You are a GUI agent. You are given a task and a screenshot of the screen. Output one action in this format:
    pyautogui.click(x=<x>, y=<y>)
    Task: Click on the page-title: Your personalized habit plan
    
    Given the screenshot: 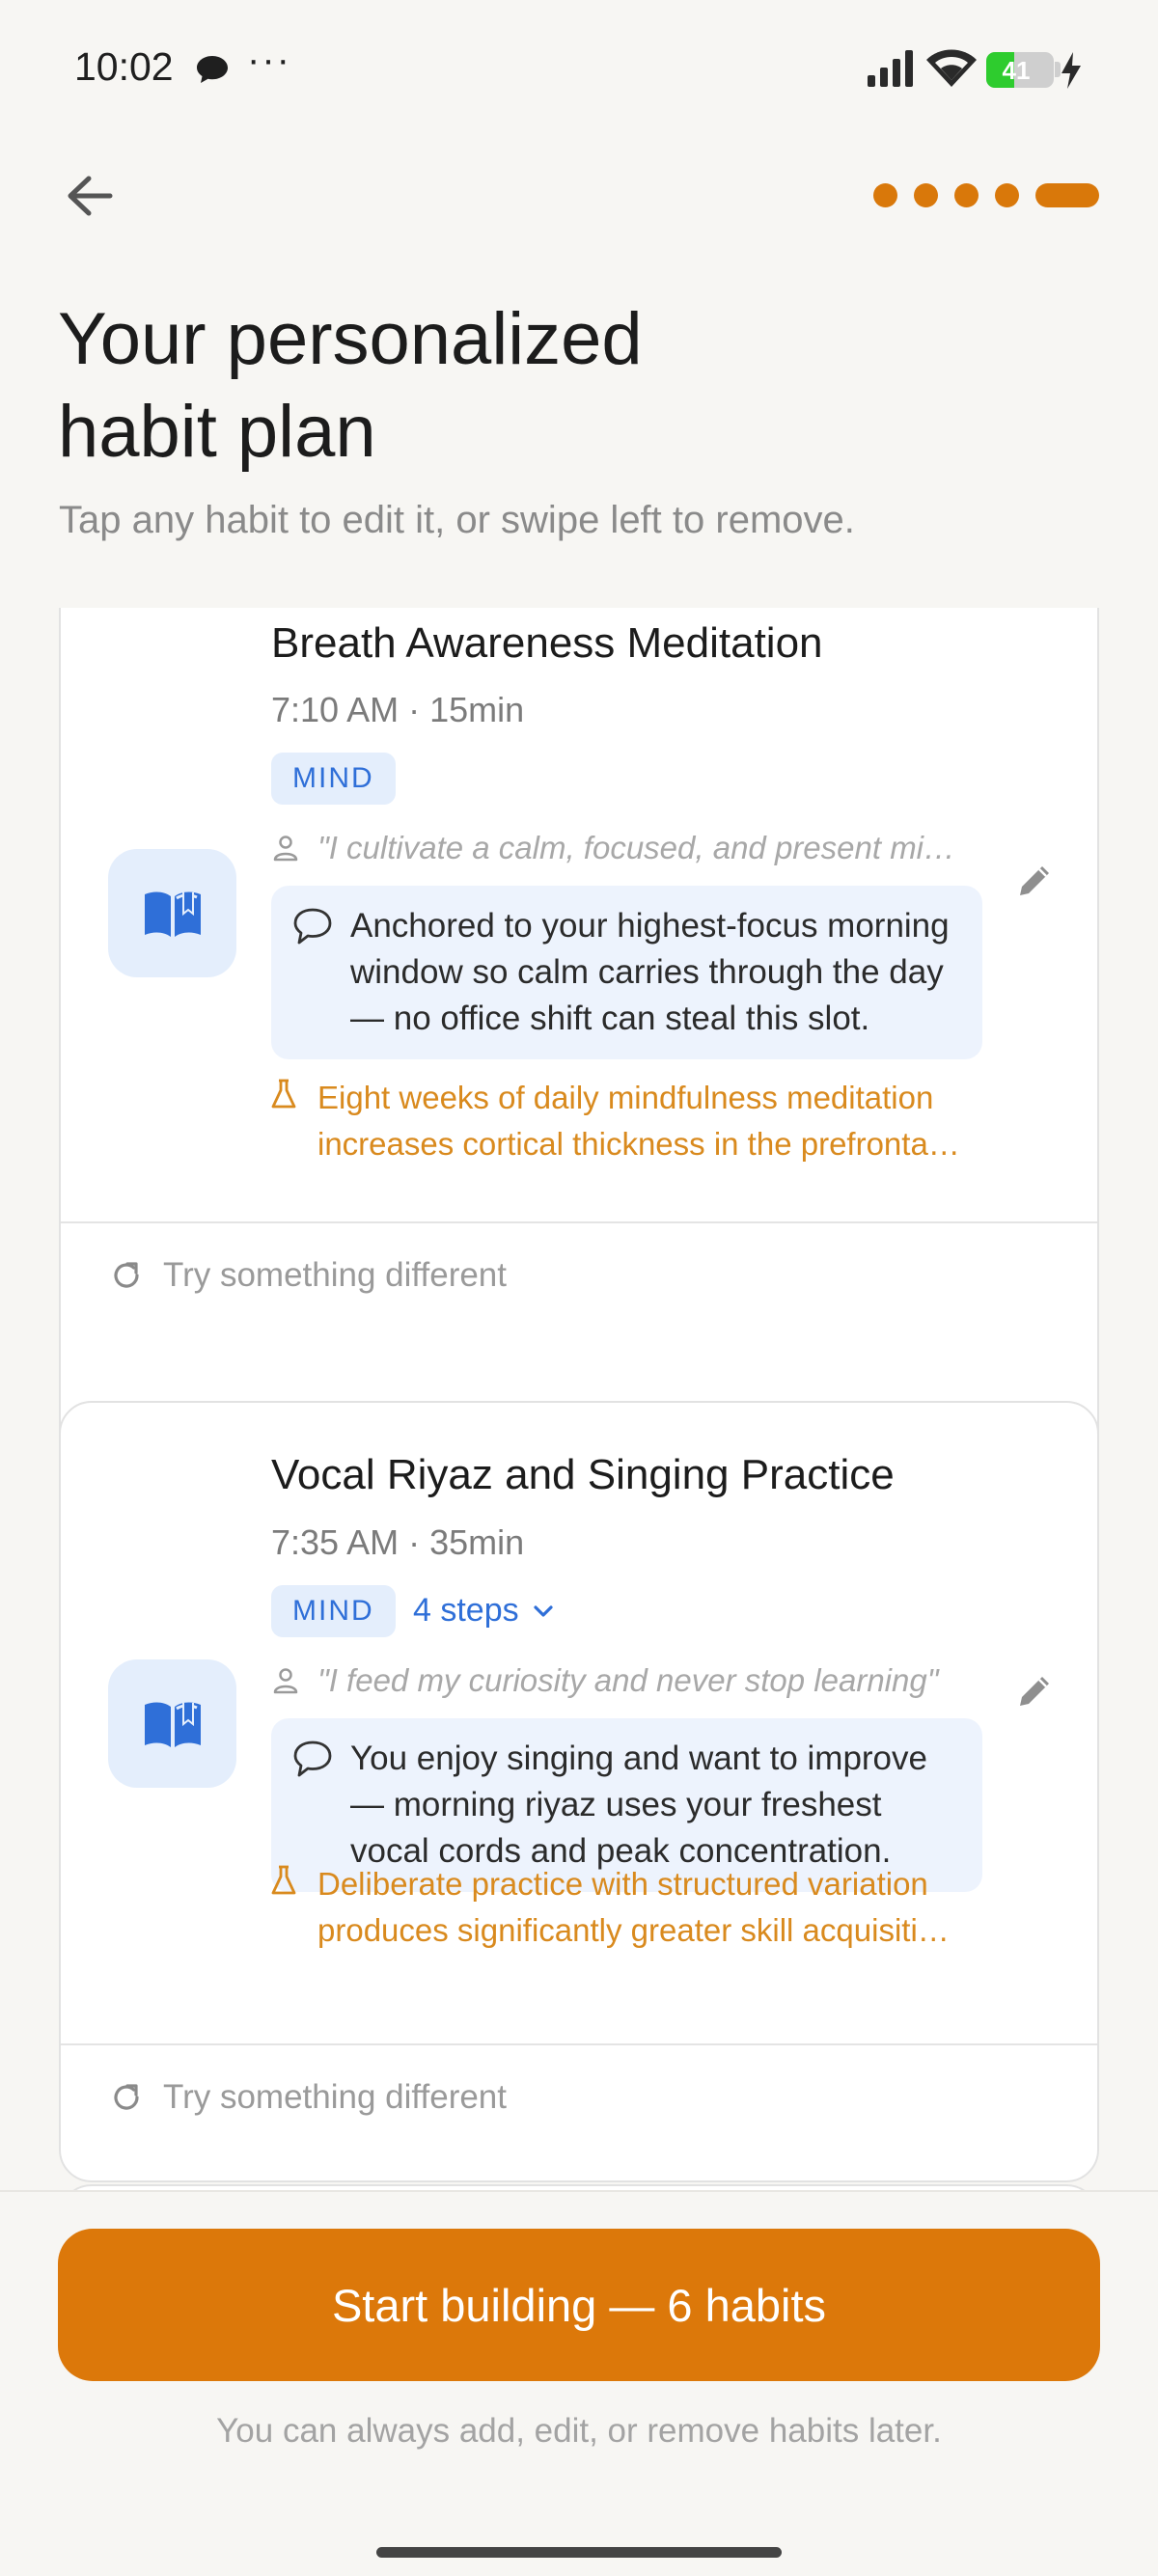 What is the action you would take?
    pyautogui.click(x=444, y=386)
    